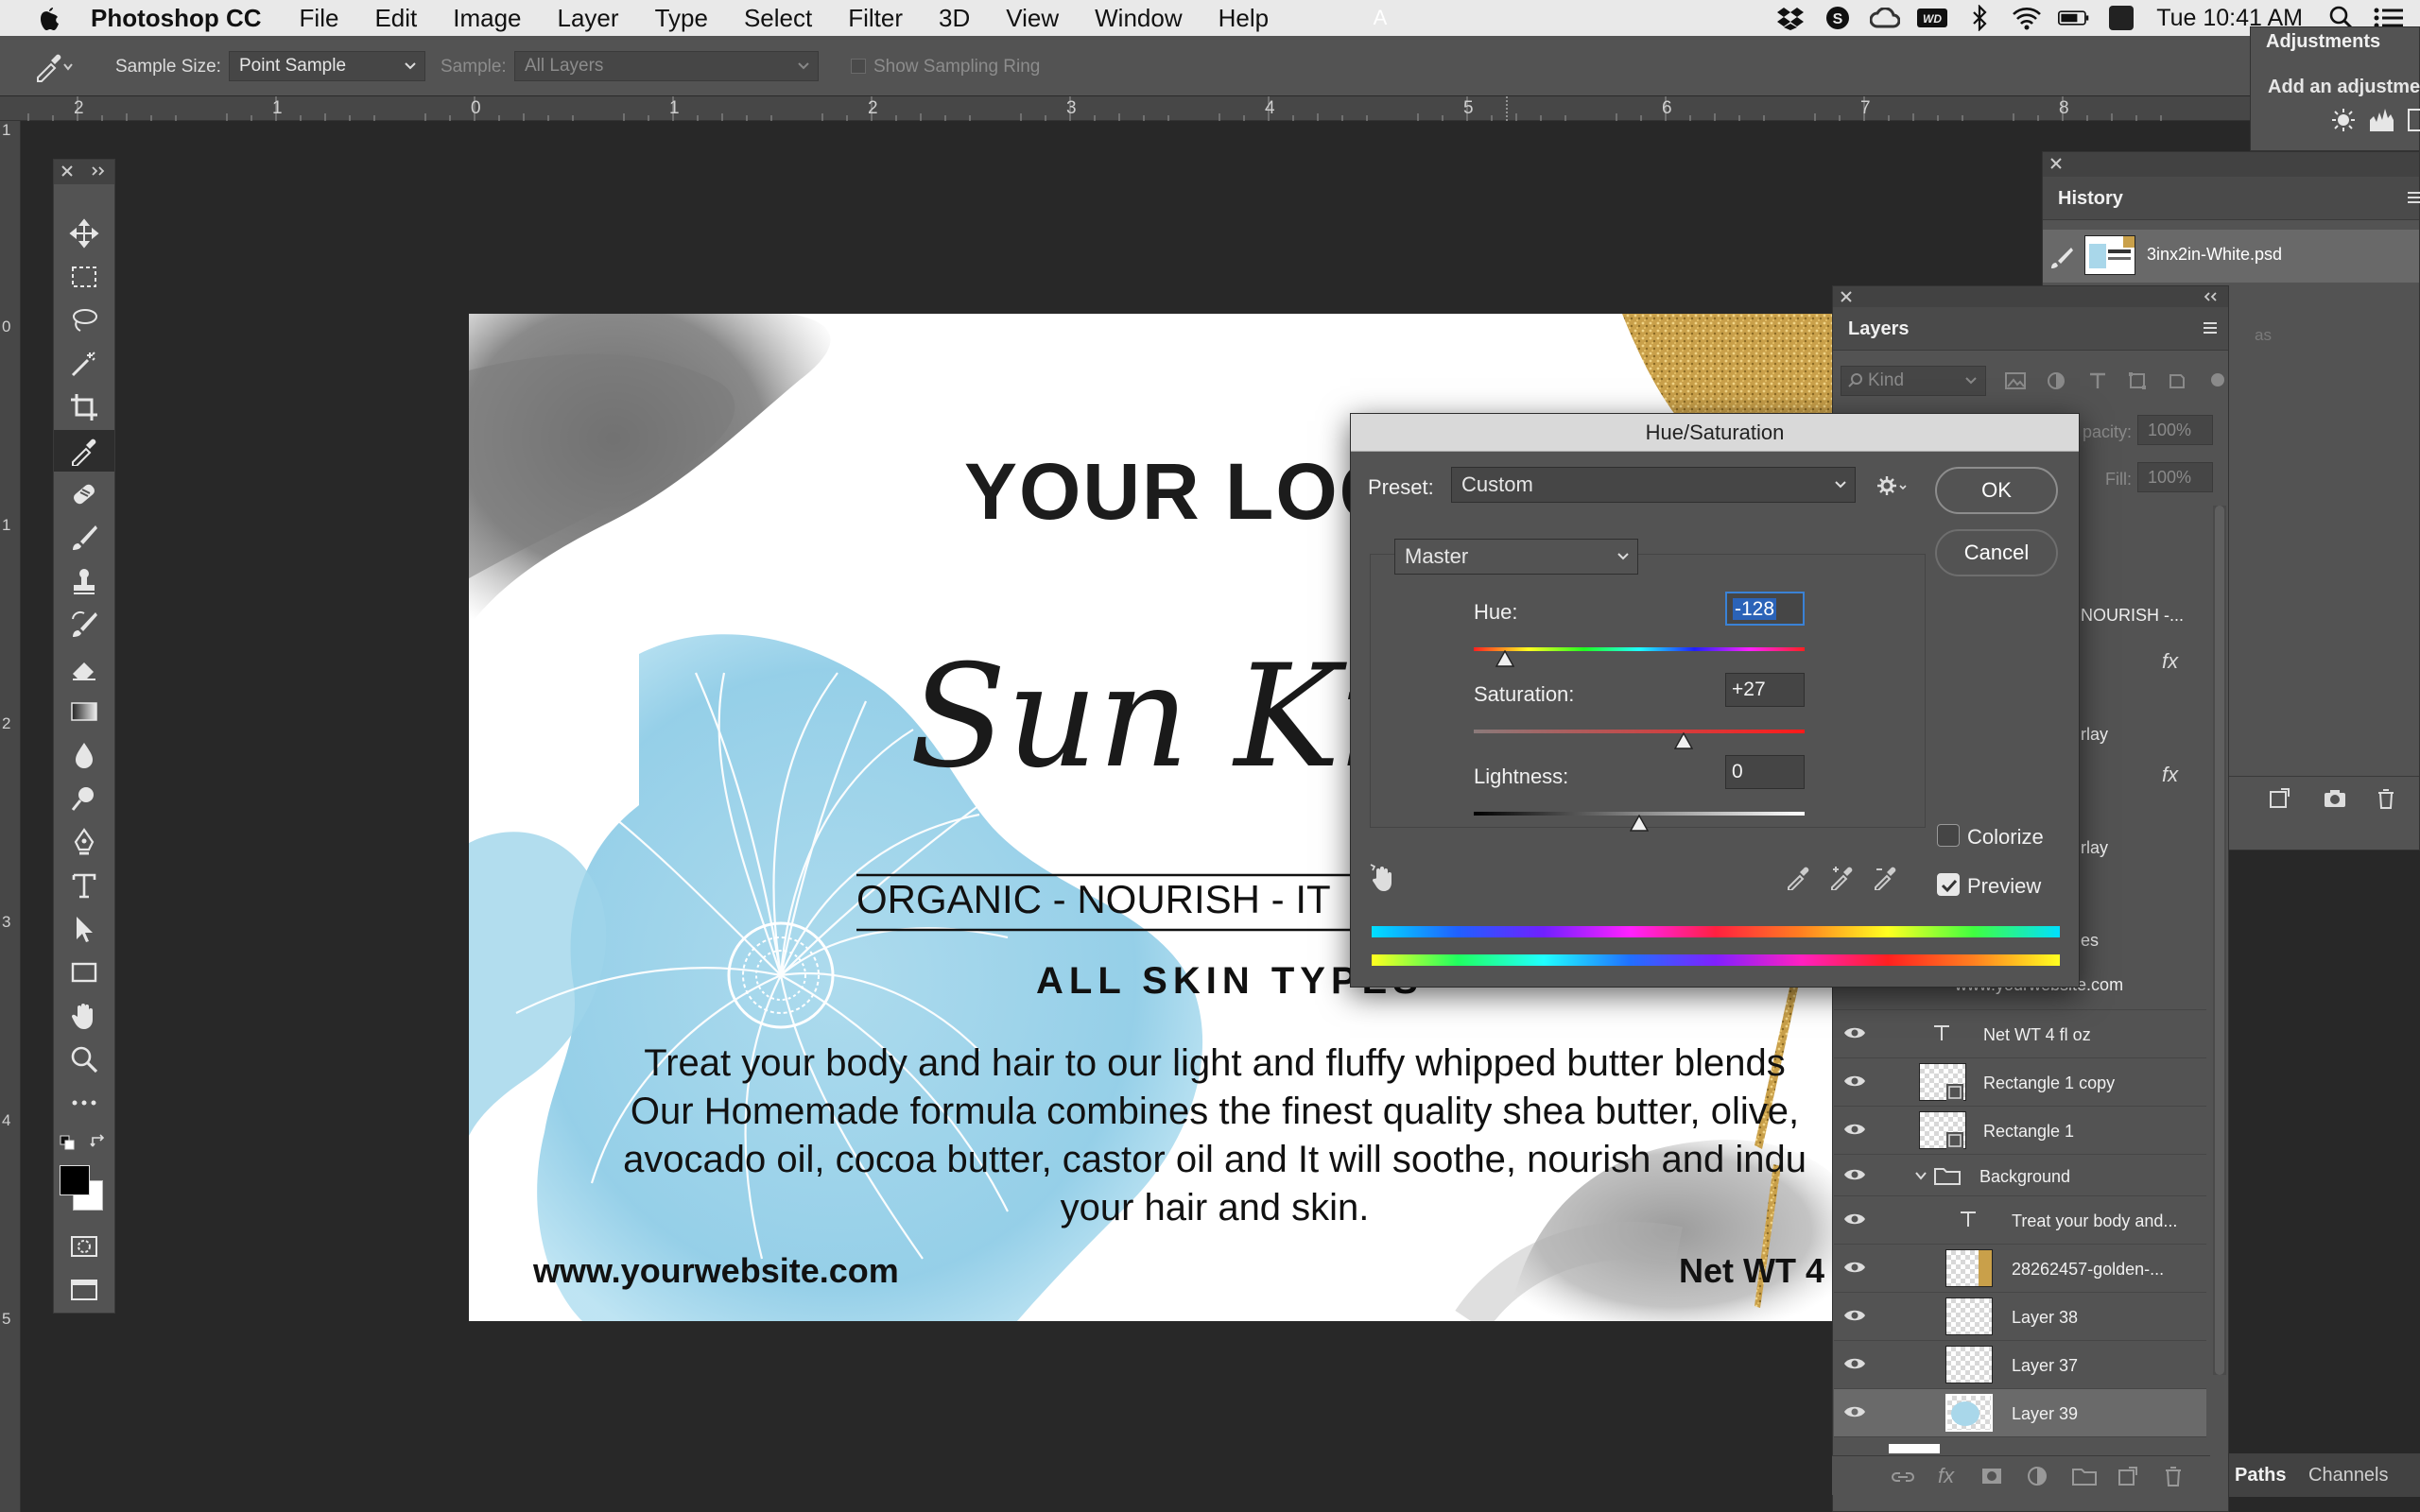 The height and width of the screenshot is (1512, 2420). What do you see at coordinates (1903, 1476) in the screenshot?
I see `link-layers-icon` at bounding box center [1903, 1476].